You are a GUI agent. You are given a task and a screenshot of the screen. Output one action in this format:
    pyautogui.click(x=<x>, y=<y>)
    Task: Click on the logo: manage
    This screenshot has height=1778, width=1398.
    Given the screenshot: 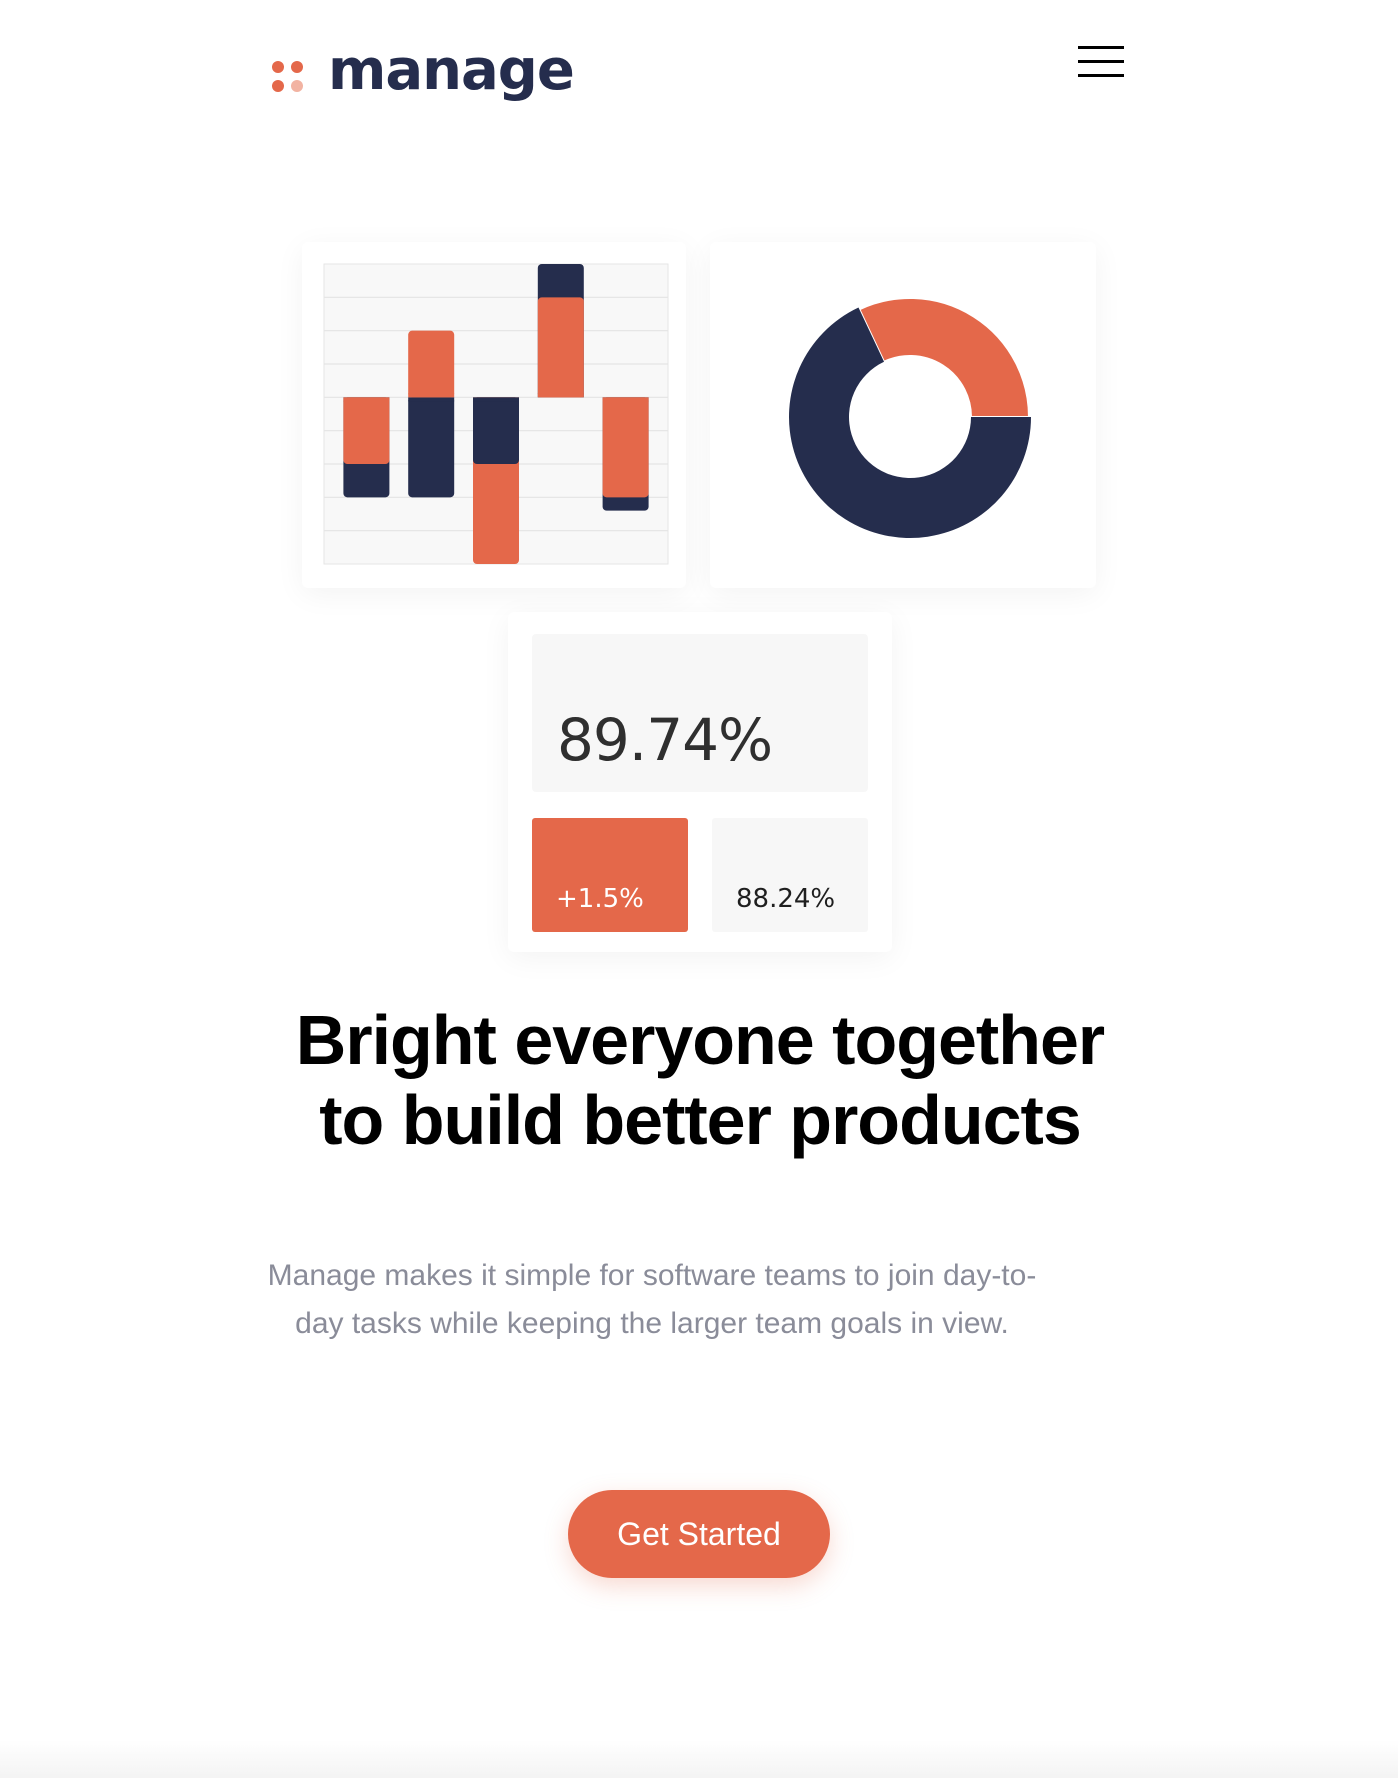 What is the action you would take?
    pyautogui.click(x=423, y=74)
    